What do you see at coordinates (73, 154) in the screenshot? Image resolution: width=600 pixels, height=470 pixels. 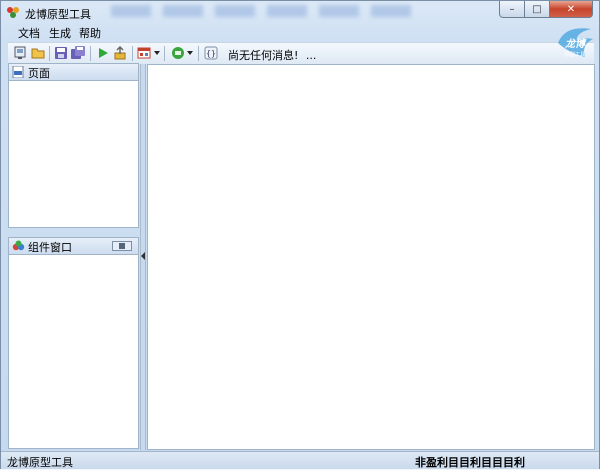 I see `pages-list` at bounding box center [73, 154].